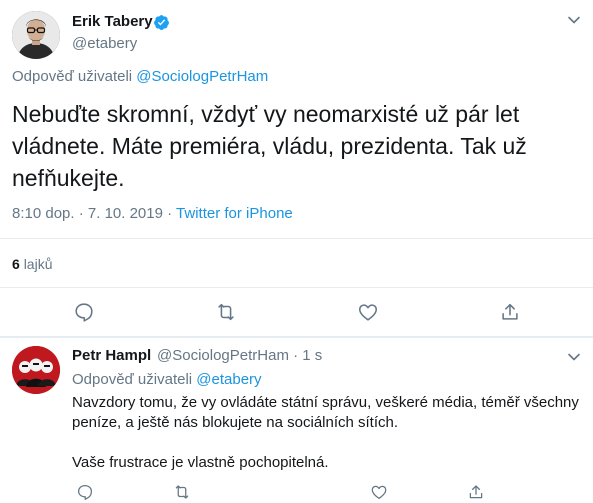 The image size is (593, 503). I want to click on reply-to-link: @SociologPetrHam, so click(202, 76).